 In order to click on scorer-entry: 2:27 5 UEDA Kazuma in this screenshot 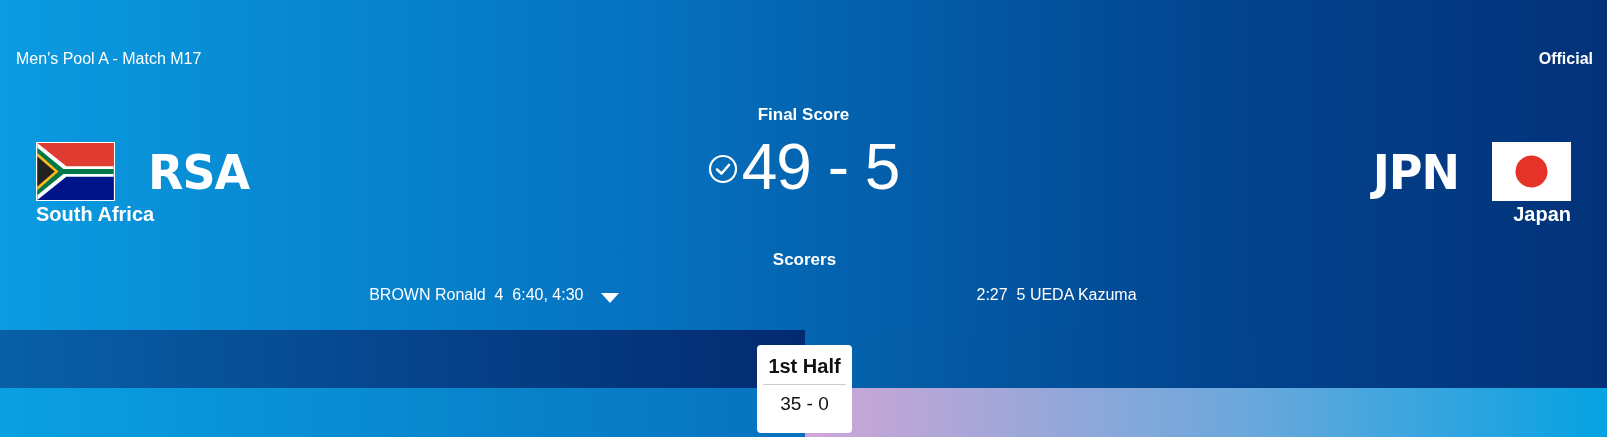, I will do `click(1056, 294)`.